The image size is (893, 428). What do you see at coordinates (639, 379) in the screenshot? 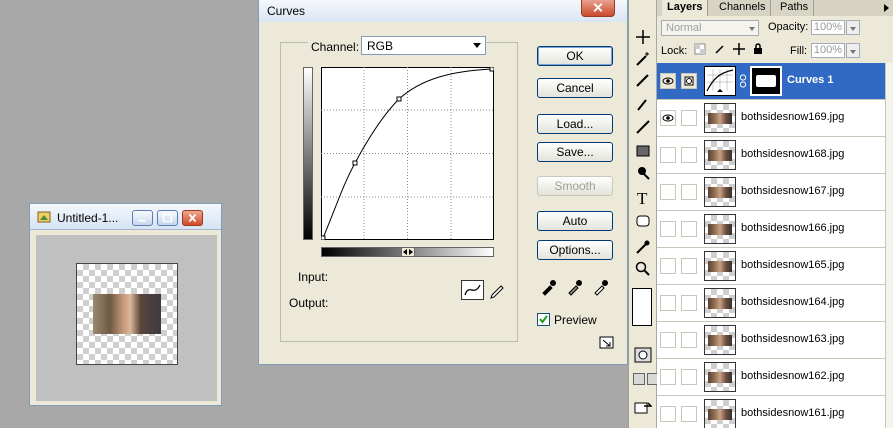
I see `screen-mode-standard-button` at bounding box center [639, 379].